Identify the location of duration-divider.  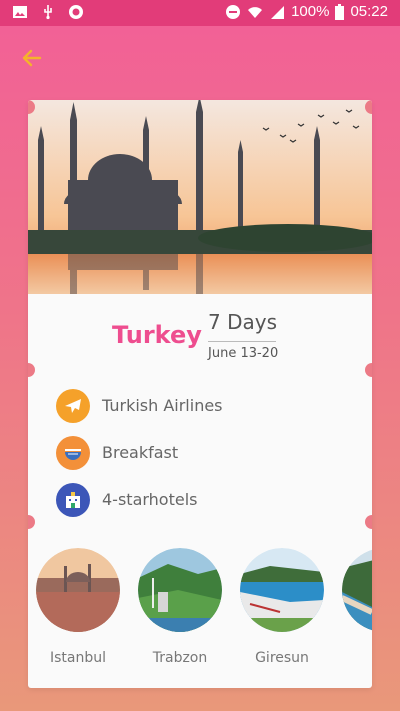
(242, 341).